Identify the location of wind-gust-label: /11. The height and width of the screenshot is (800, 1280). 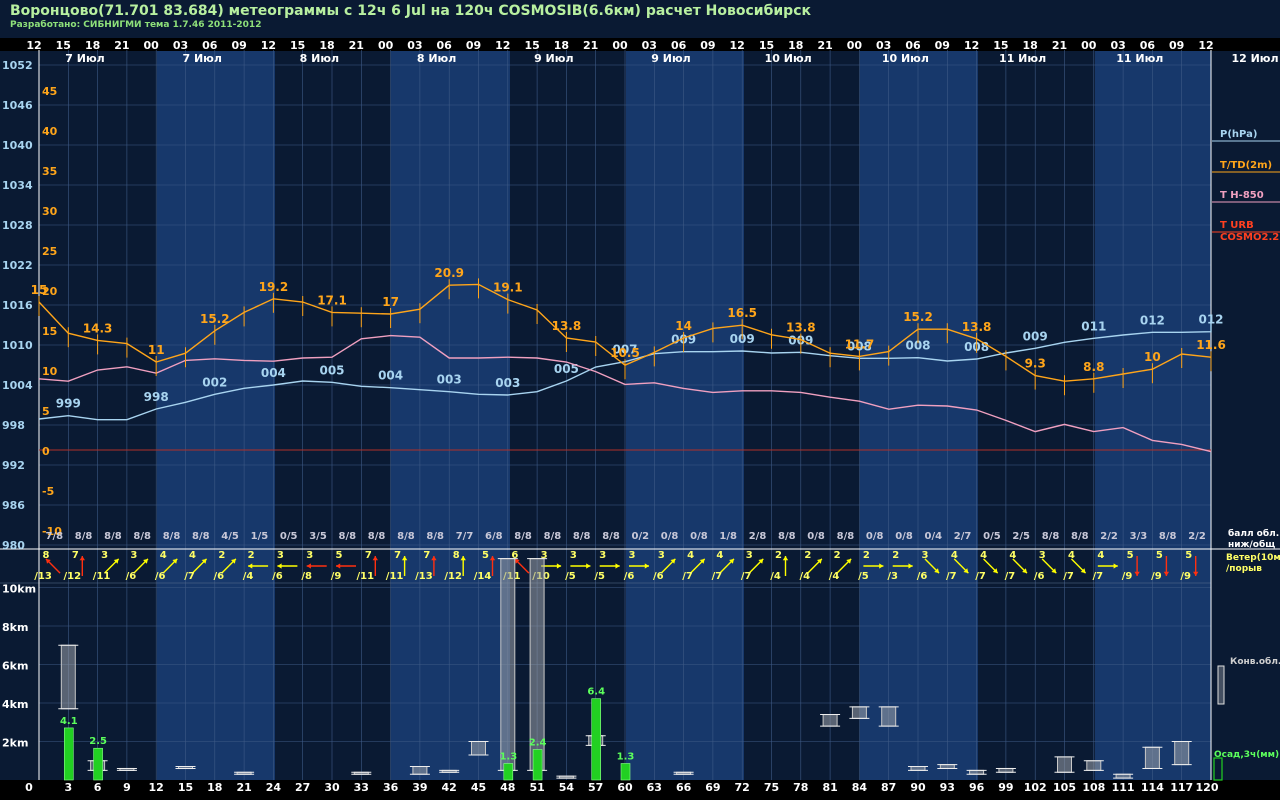
(366, 576).